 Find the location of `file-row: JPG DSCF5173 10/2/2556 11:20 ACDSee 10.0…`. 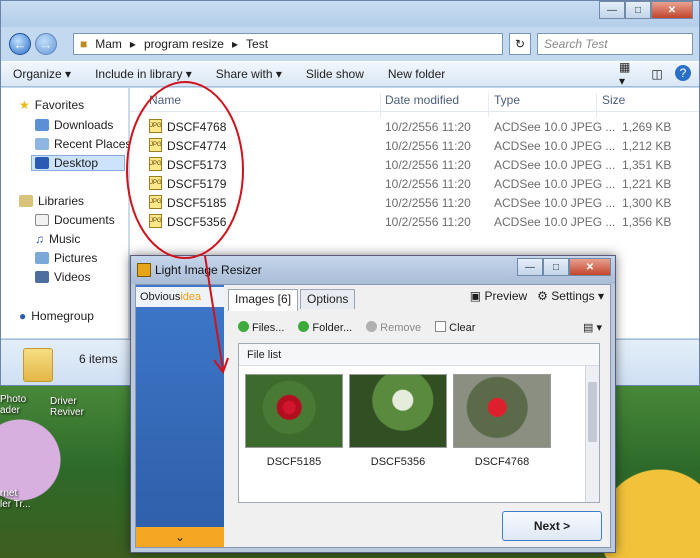

file-row: JPG DSCF5173 10/2/2556 11:20 ACDSee 10.0… is located at coordinates (414, 164).